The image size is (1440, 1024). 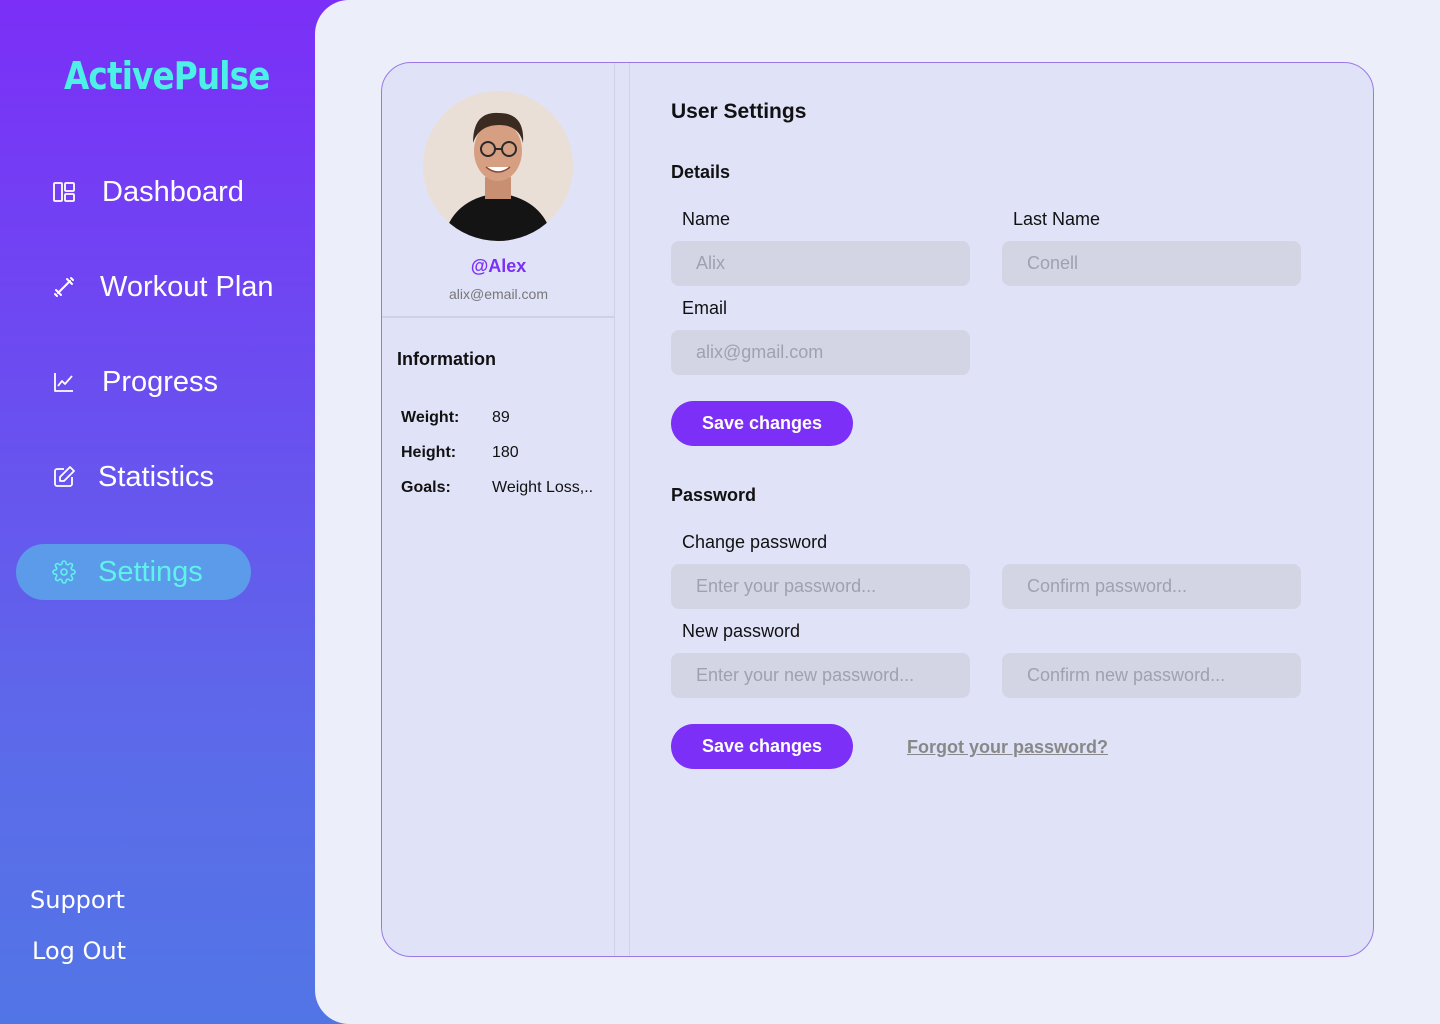 I want to click on info-value: 180, so click(x=505, y=452).